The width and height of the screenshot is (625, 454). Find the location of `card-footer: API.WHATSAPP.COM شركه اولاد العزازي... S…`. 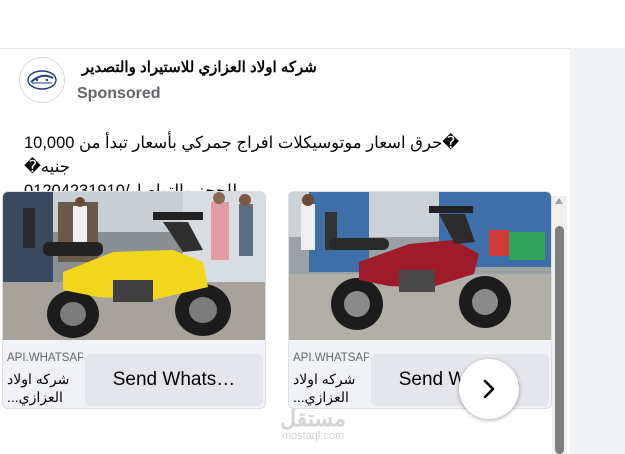

card-footer: API.WHATSAPP.COM شركه اولاد العزازي... S… is located at coordinates (134, 374).